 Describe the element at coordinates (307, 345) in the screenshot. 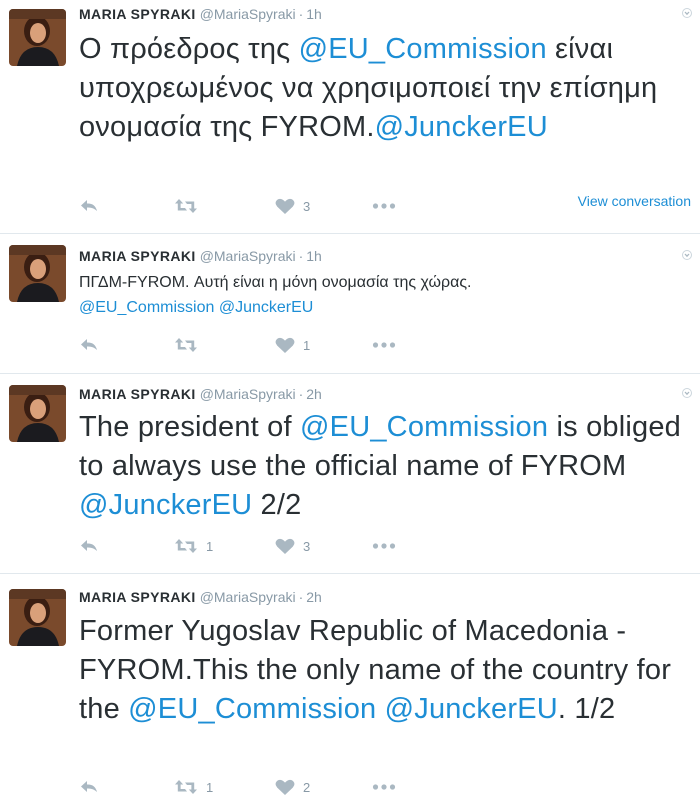

I see `like-count: 1` at that location.